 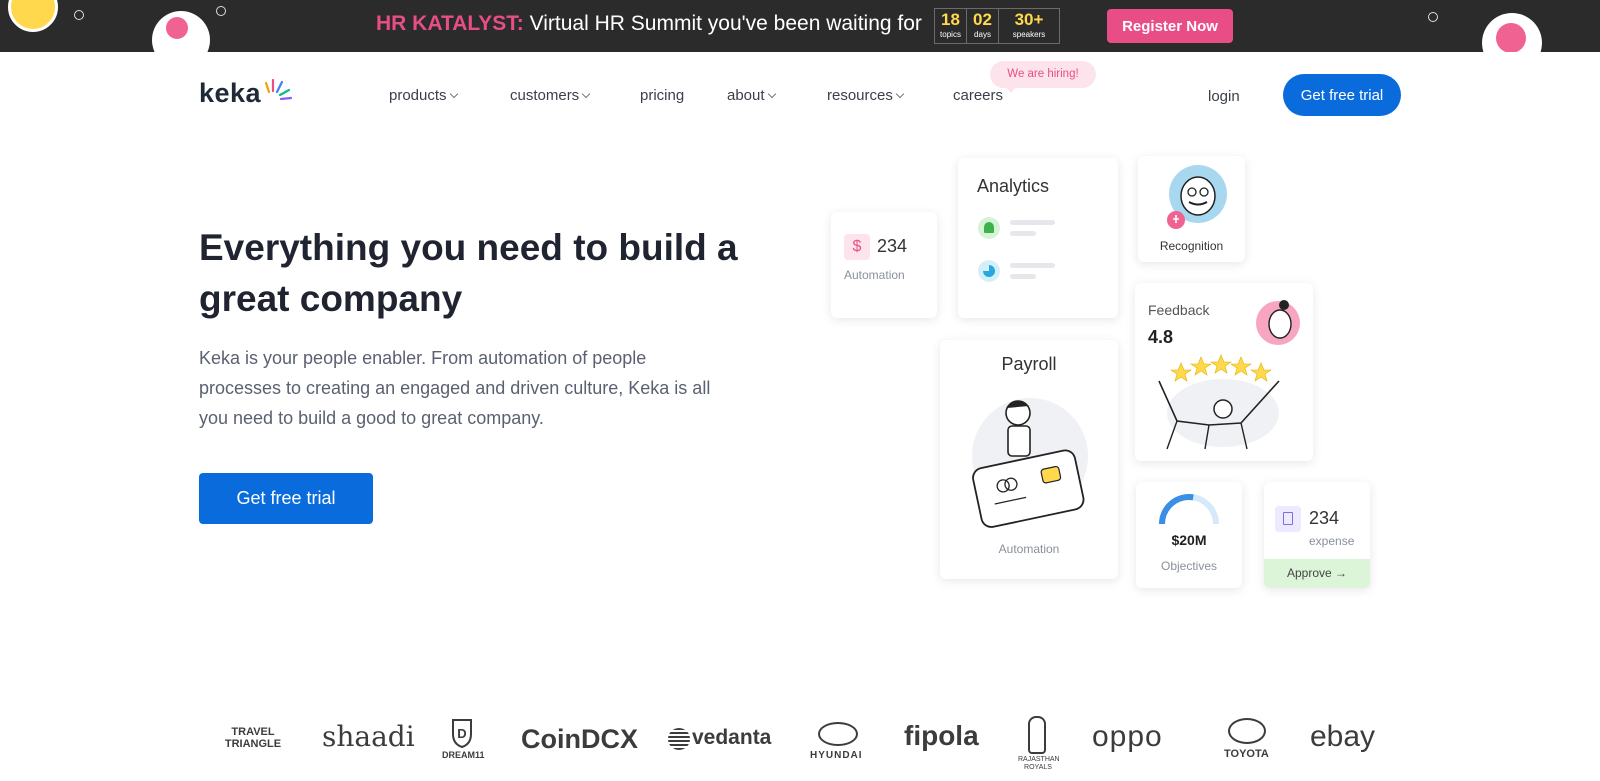 I want to click on toyota-emblem-icon, so click(x=1247, y=731).